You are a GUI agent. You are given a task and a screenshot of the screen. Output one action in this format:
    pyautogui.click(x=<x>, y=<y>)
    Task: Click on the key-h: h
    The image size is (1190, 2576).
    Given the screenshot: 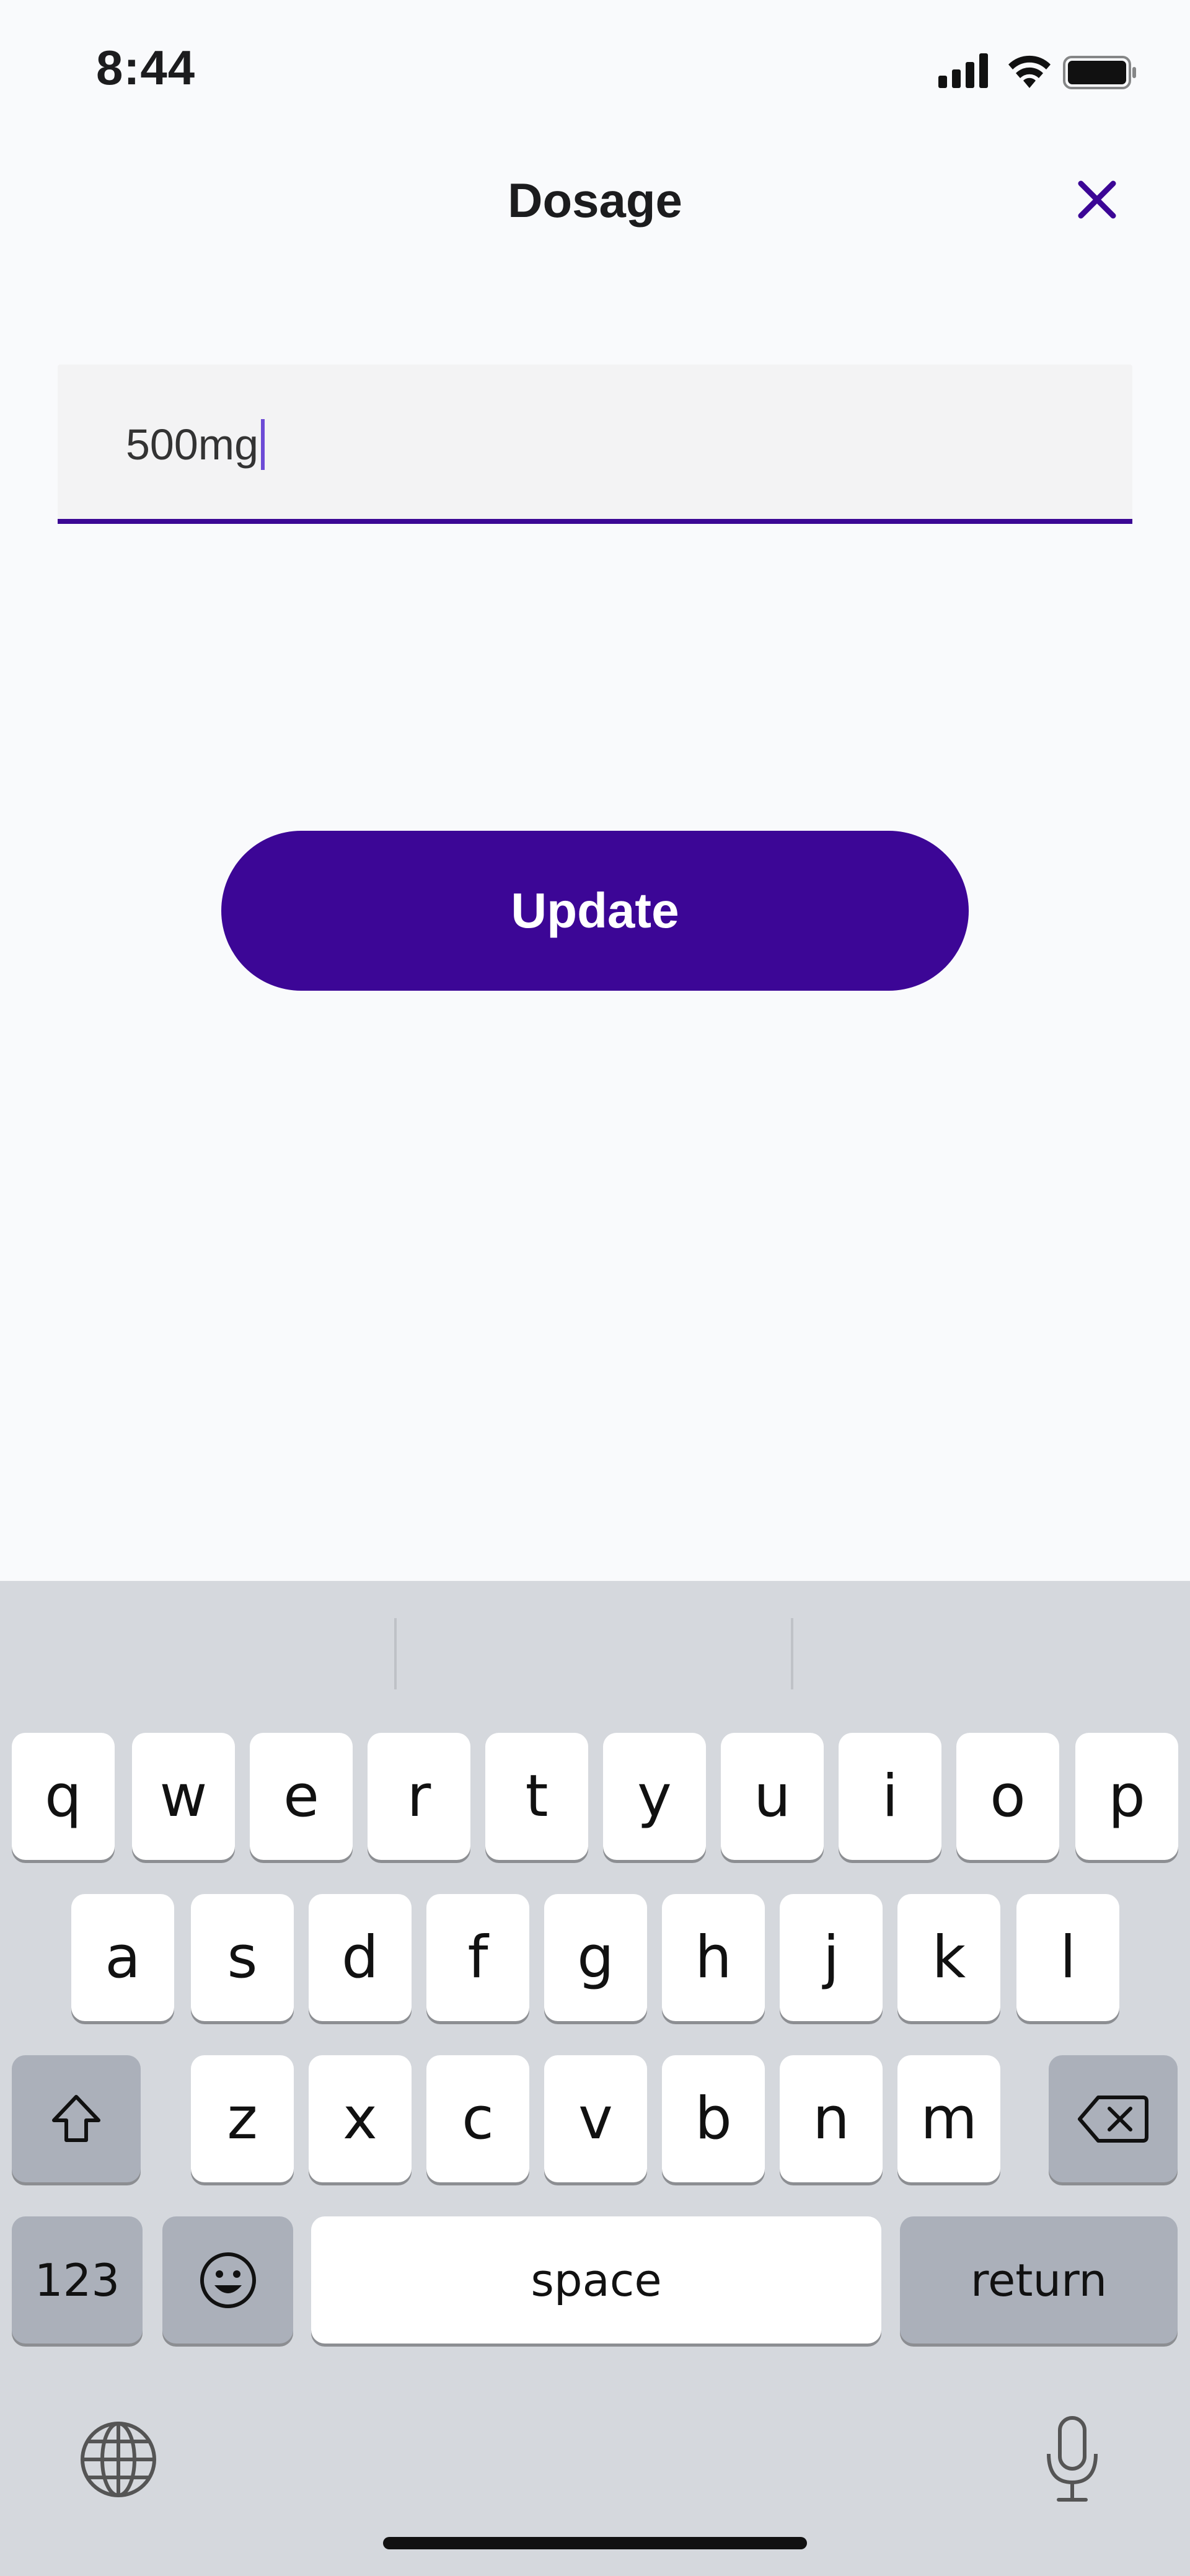 What is the action you would take?
    pyautogui.click(x=713, y=1958)
    